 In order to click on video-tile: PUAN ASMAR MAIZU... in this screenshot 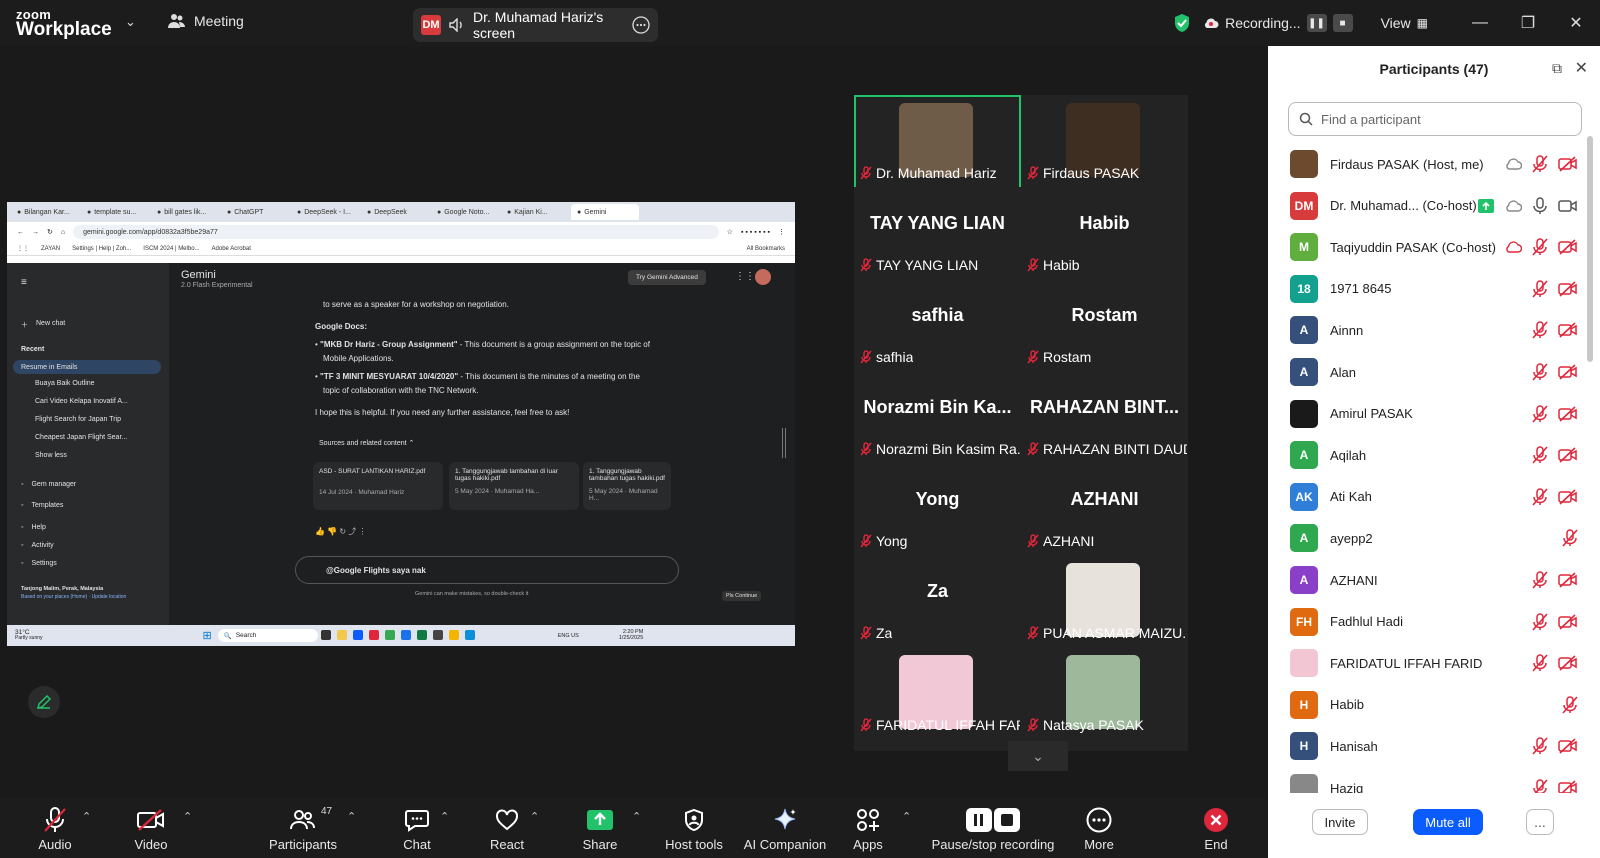, I will do `click(1104, 602)`.